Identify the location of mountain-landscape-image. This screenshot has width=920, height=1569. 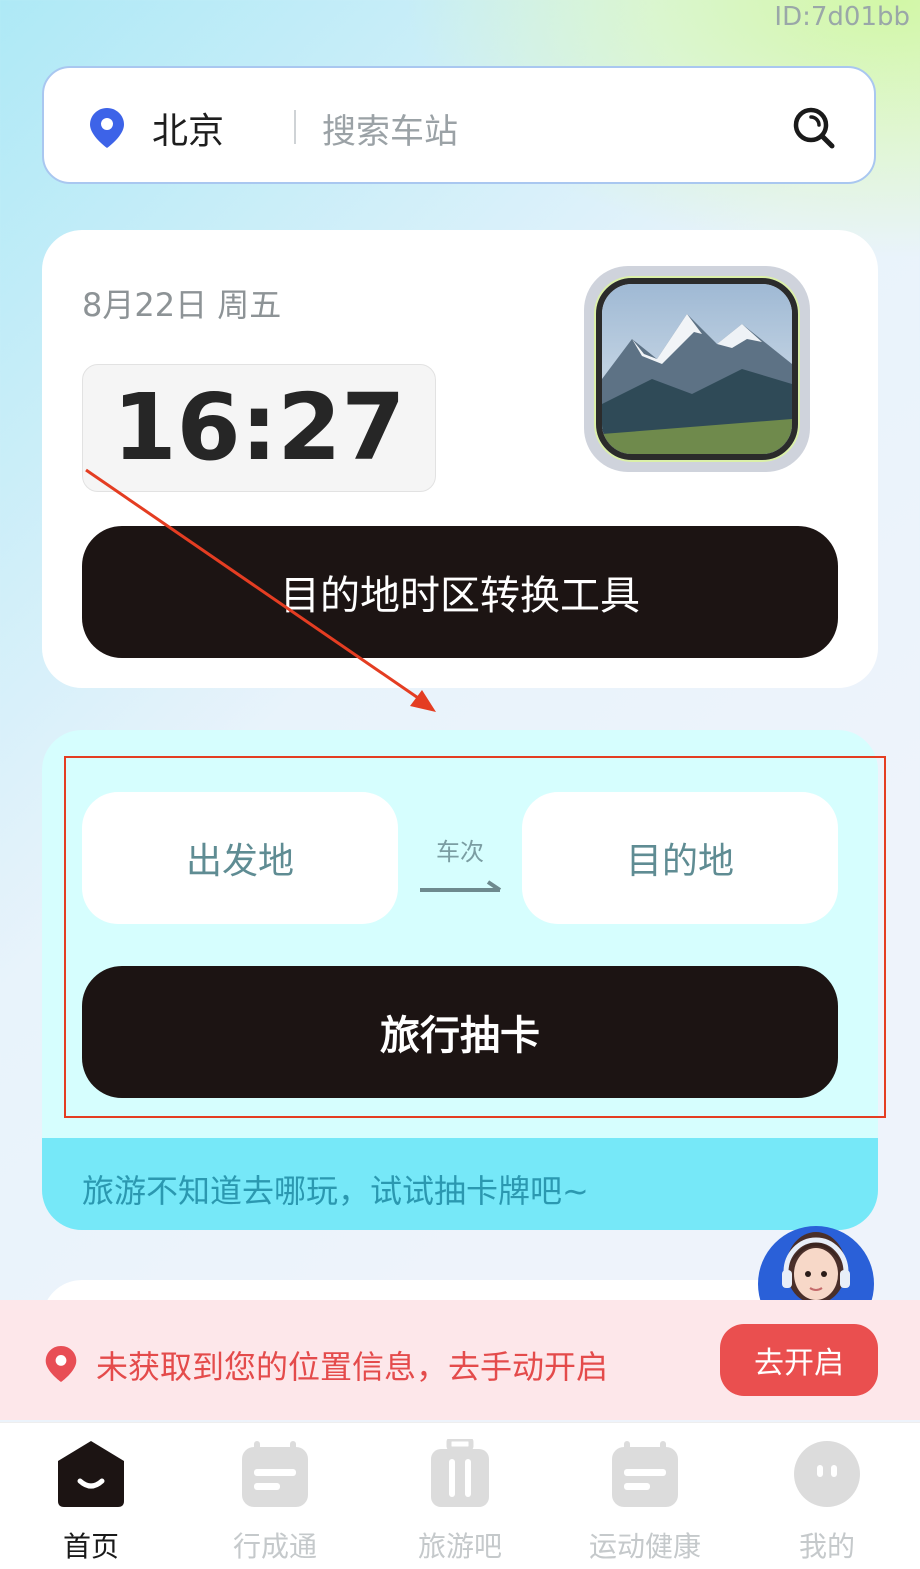
(697, 369).